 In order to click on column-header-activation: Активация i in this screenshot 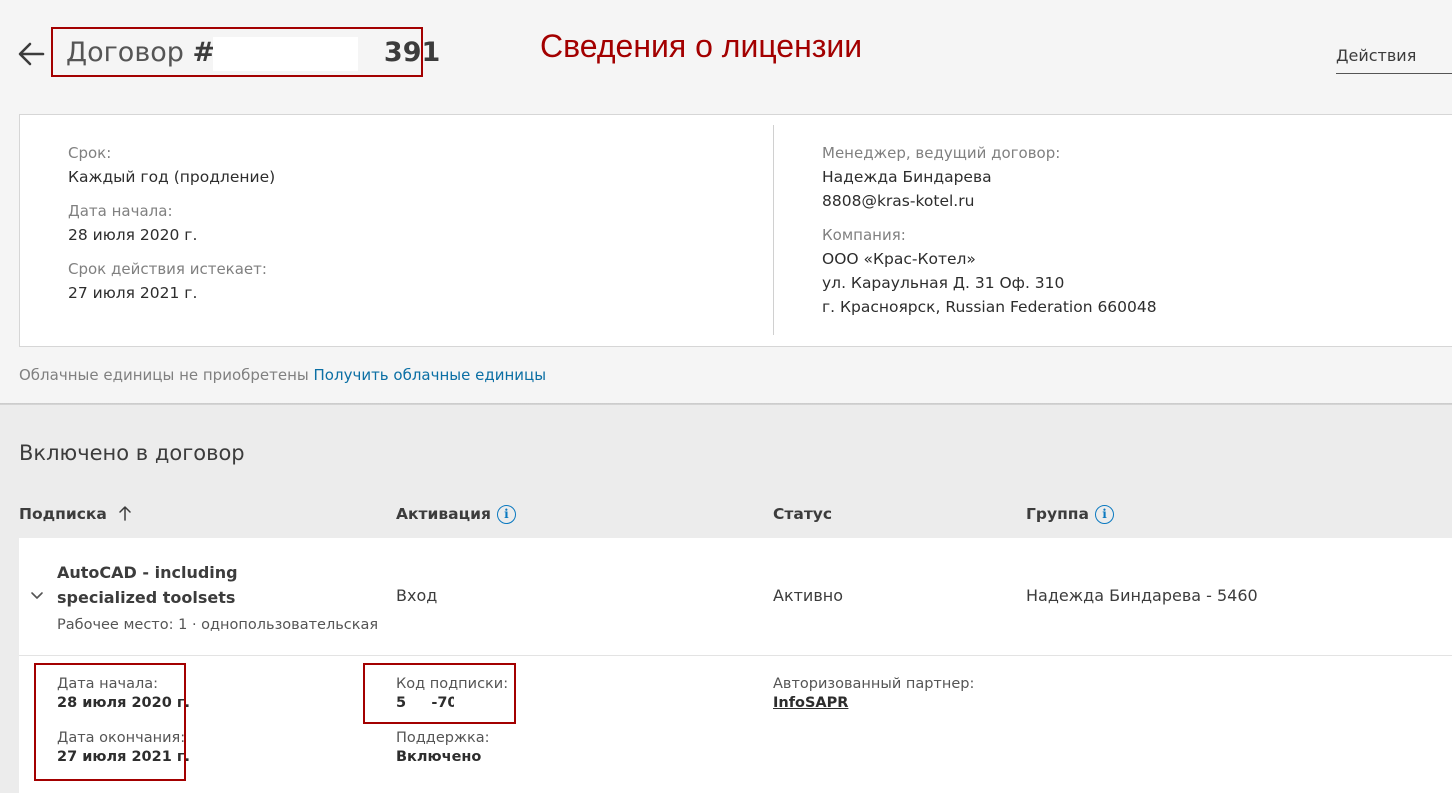, I will do `click(456, 514)`.